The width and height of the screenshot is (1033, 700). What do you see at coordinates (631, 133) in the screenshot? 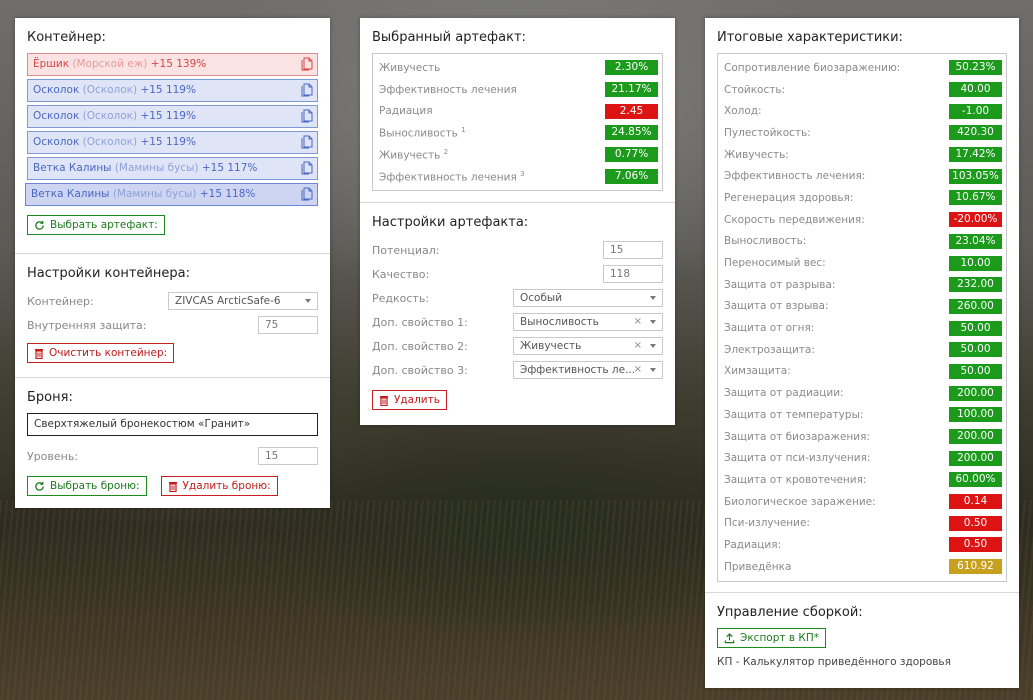
I see `stat-value: 24.85%` at bounding box center [631, 133].